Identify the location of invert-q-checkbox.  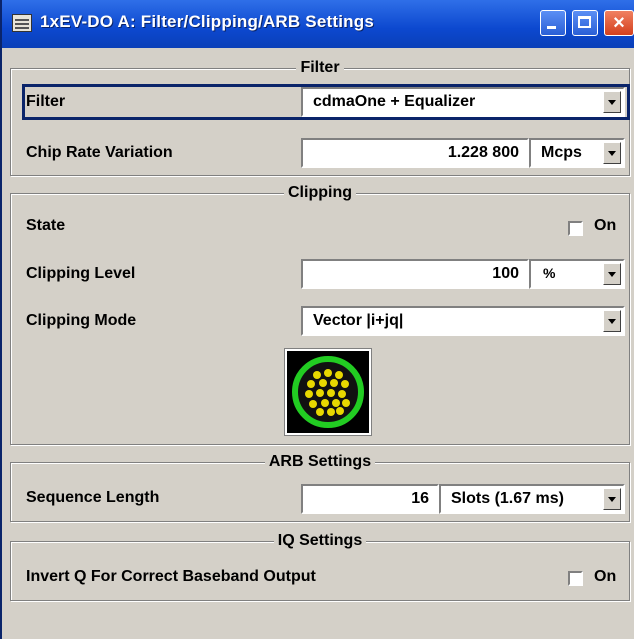
(575, 578).